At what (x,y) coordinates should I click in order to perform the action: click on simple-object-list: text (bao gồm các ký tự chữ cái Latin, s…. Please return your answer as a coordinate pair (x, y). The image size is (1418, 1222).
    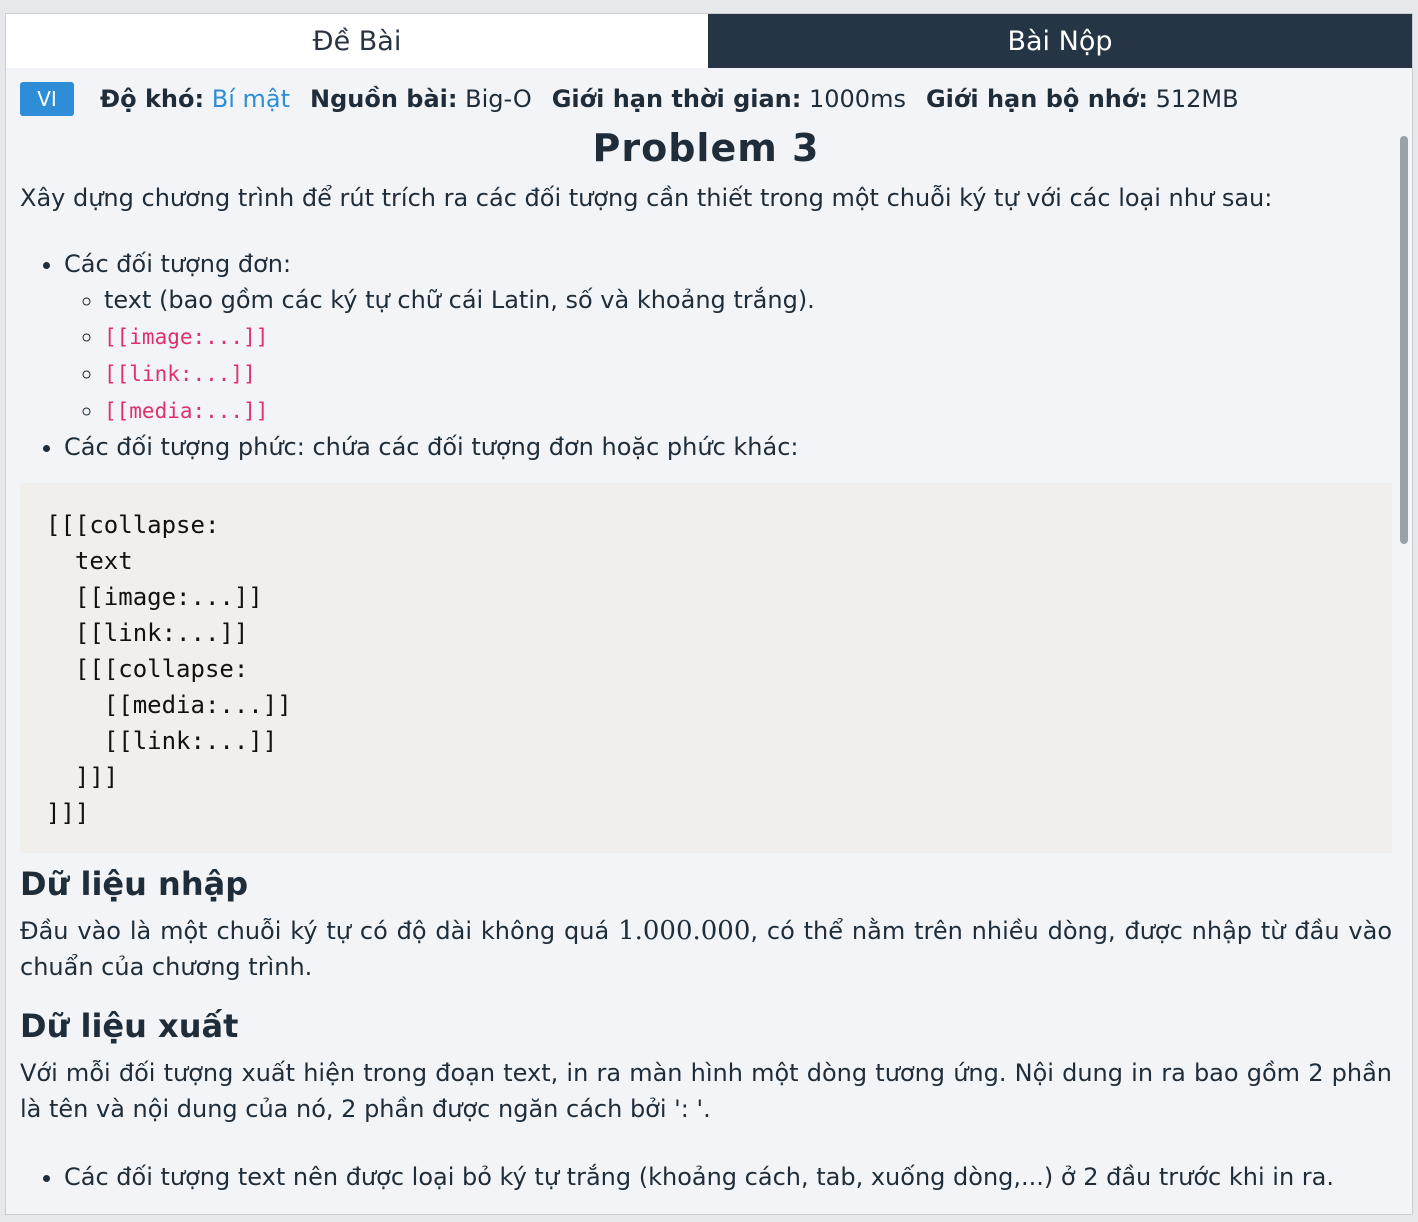
    Looking at the image, I should click on (748, 355).